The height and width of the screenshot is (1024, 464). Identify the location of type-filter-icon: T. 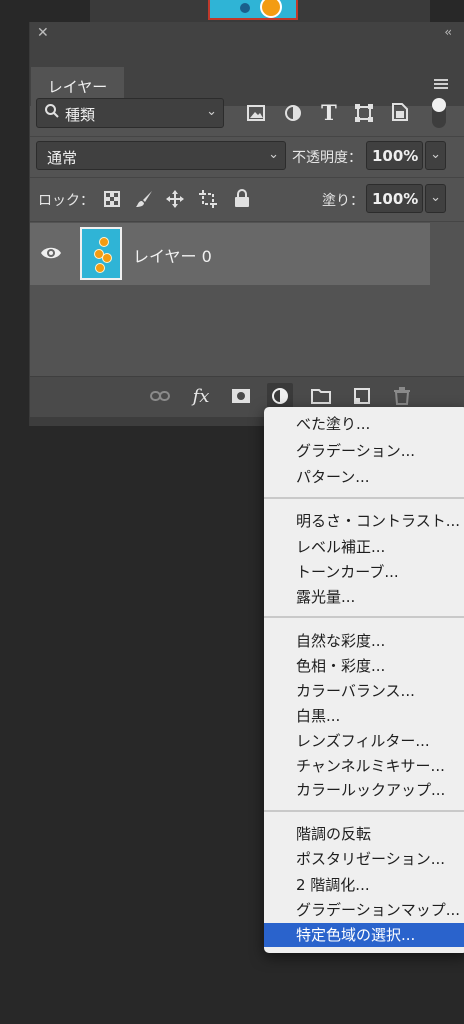
(329, 112).